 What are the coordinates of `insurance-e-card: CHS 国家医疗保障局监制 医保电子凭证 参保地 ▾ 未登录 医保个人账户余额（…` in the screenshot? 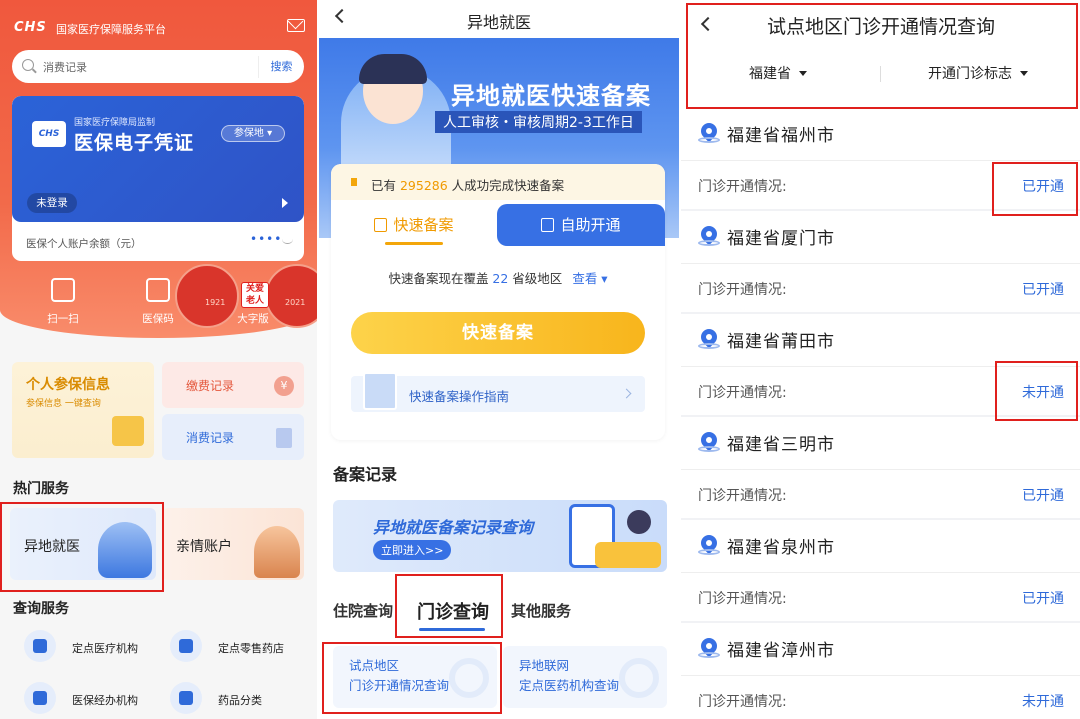 It's located at (158, 178).